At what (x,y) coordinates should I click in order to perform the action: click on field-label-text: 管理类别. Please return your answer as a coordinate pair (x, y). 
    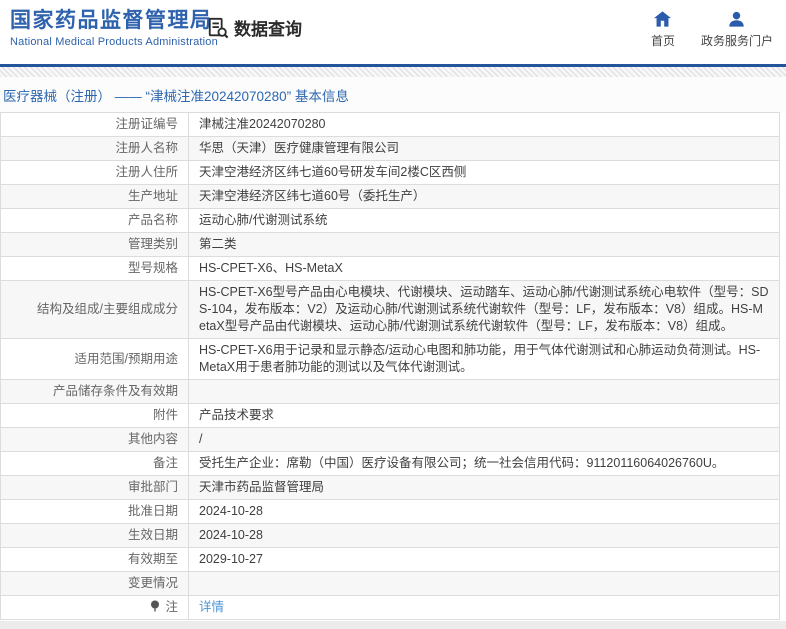
    Looking at the image, I should click on (152, 244).